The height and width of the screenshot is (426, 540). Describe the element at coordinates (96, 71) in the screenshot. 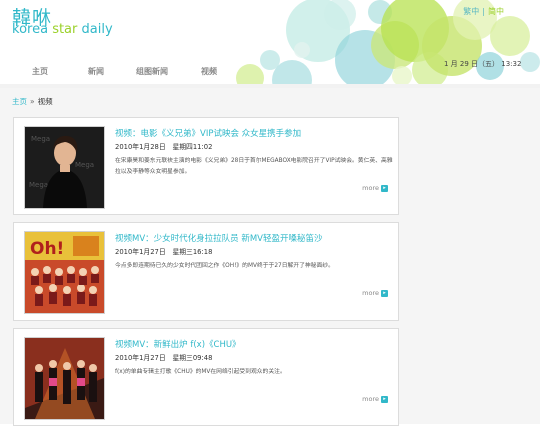

I see `nav-item-news: 新闻` at that location.